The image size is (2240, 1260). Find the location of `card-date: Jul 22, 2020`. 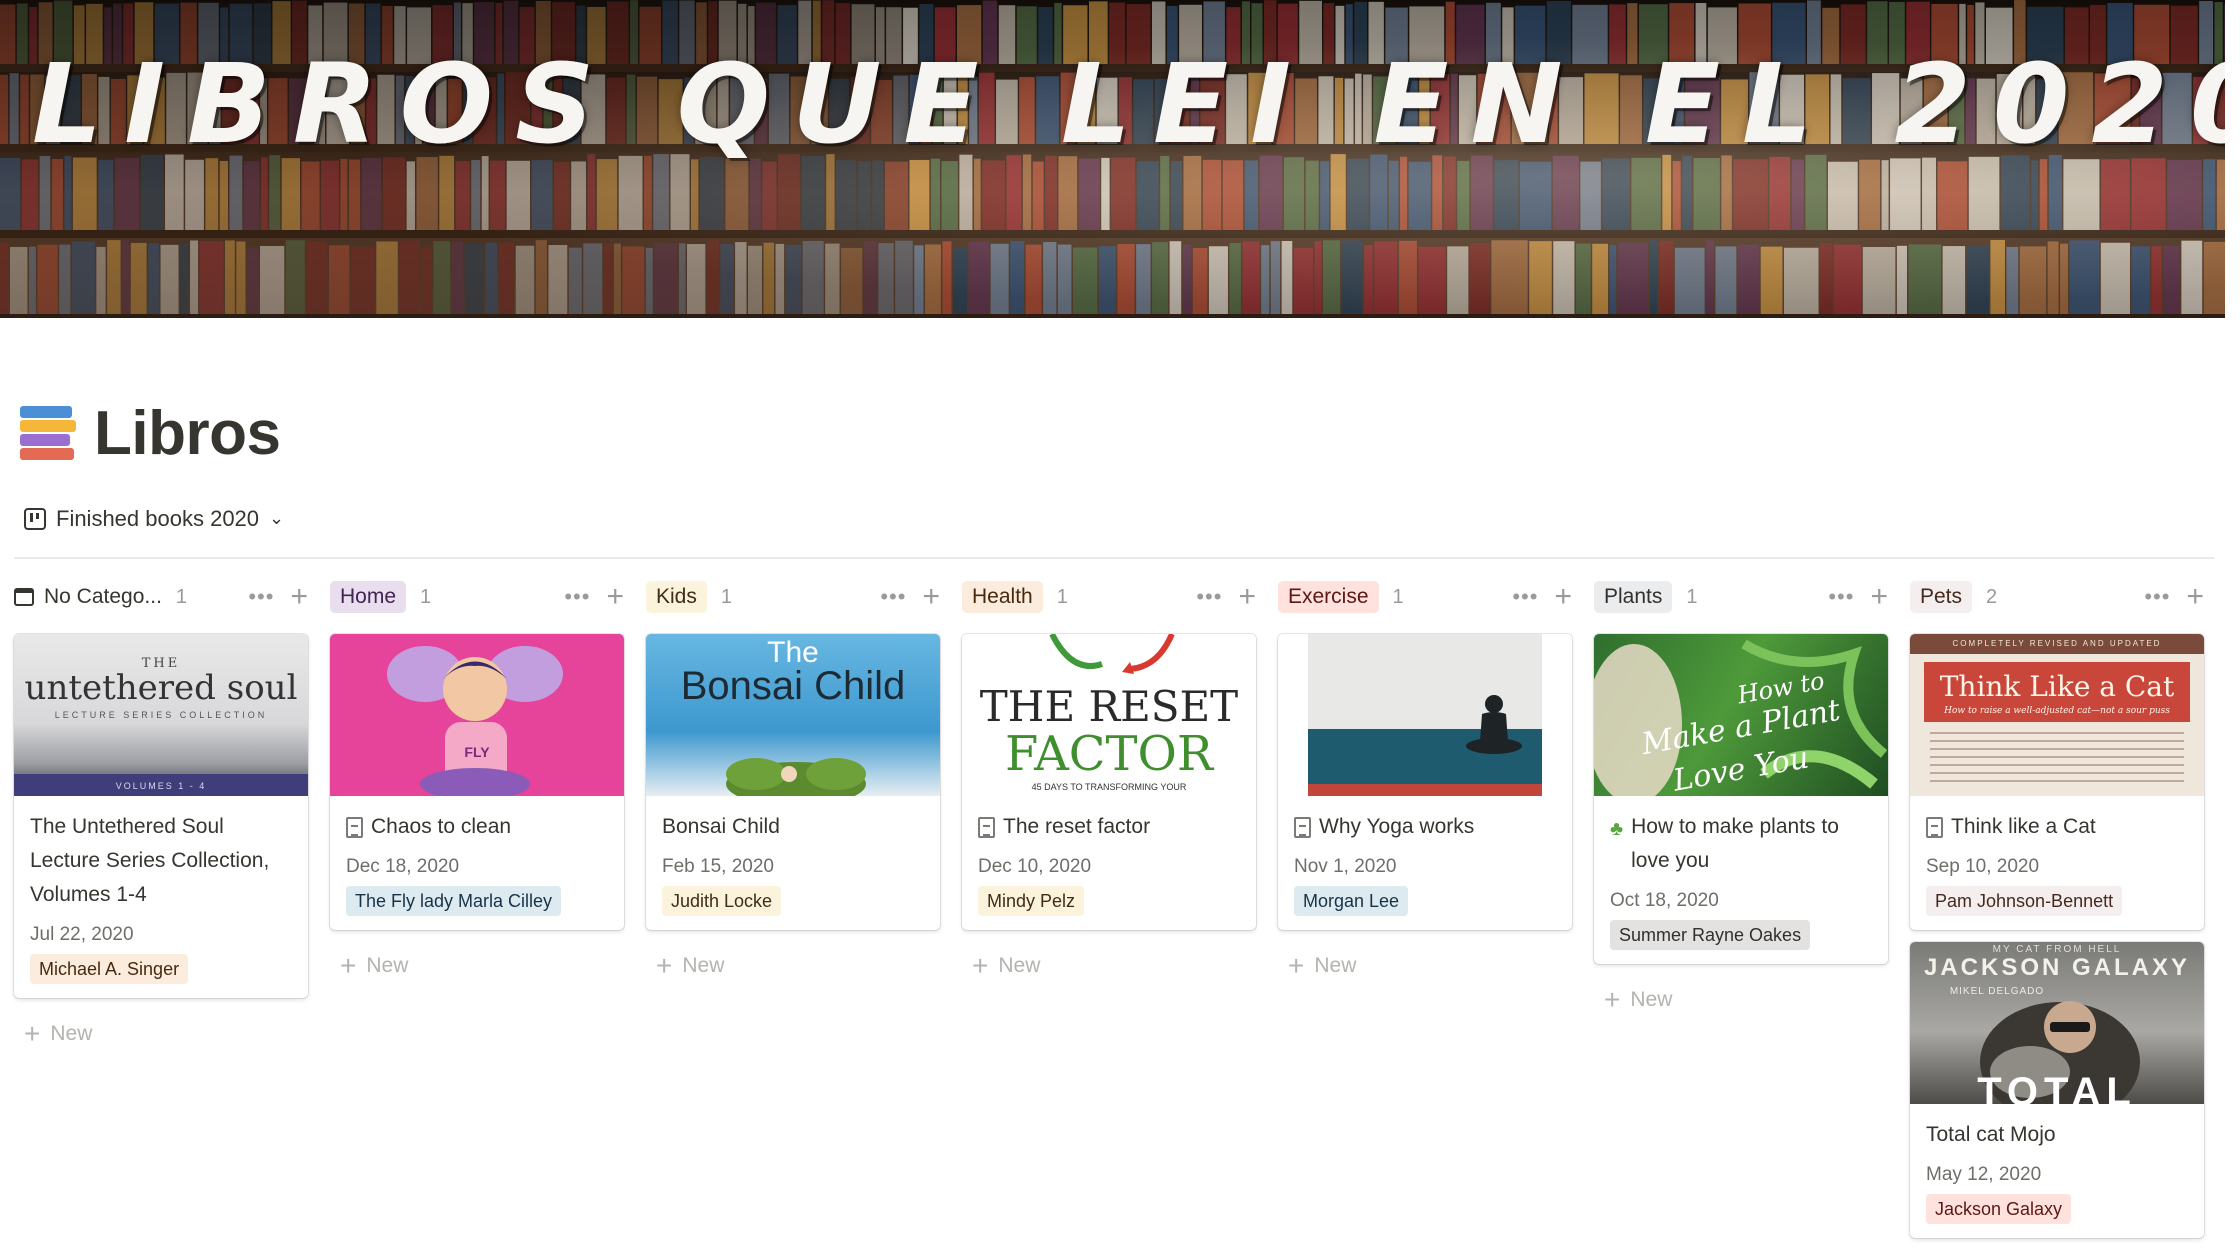

card-date: Jul 22, 2020 is located at coordinates (82, 934).